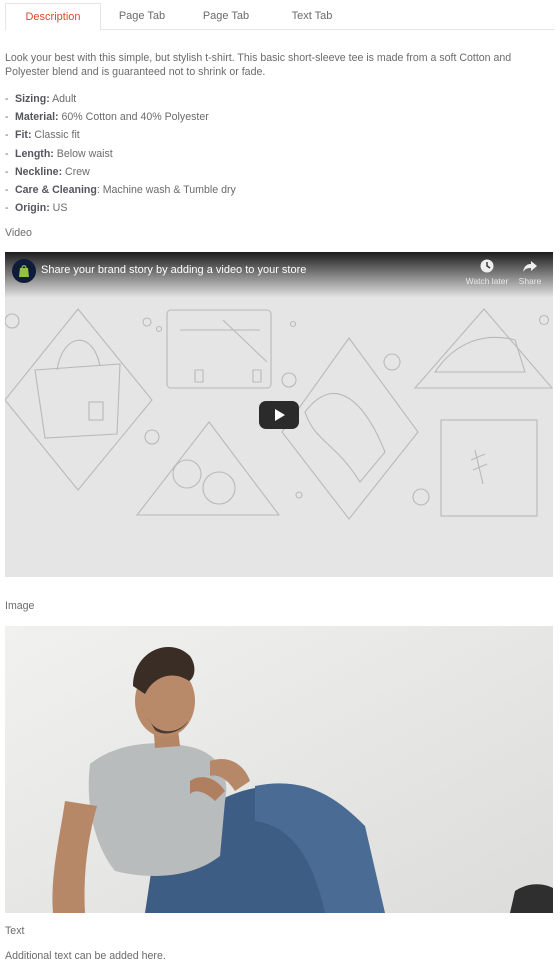 Image resolution: width=560 pixels, height=970 pixels. Describe the element at coordinates (275, 135) in the screenshot. I see `spec-item: - Fit: Classic fit` at that location.